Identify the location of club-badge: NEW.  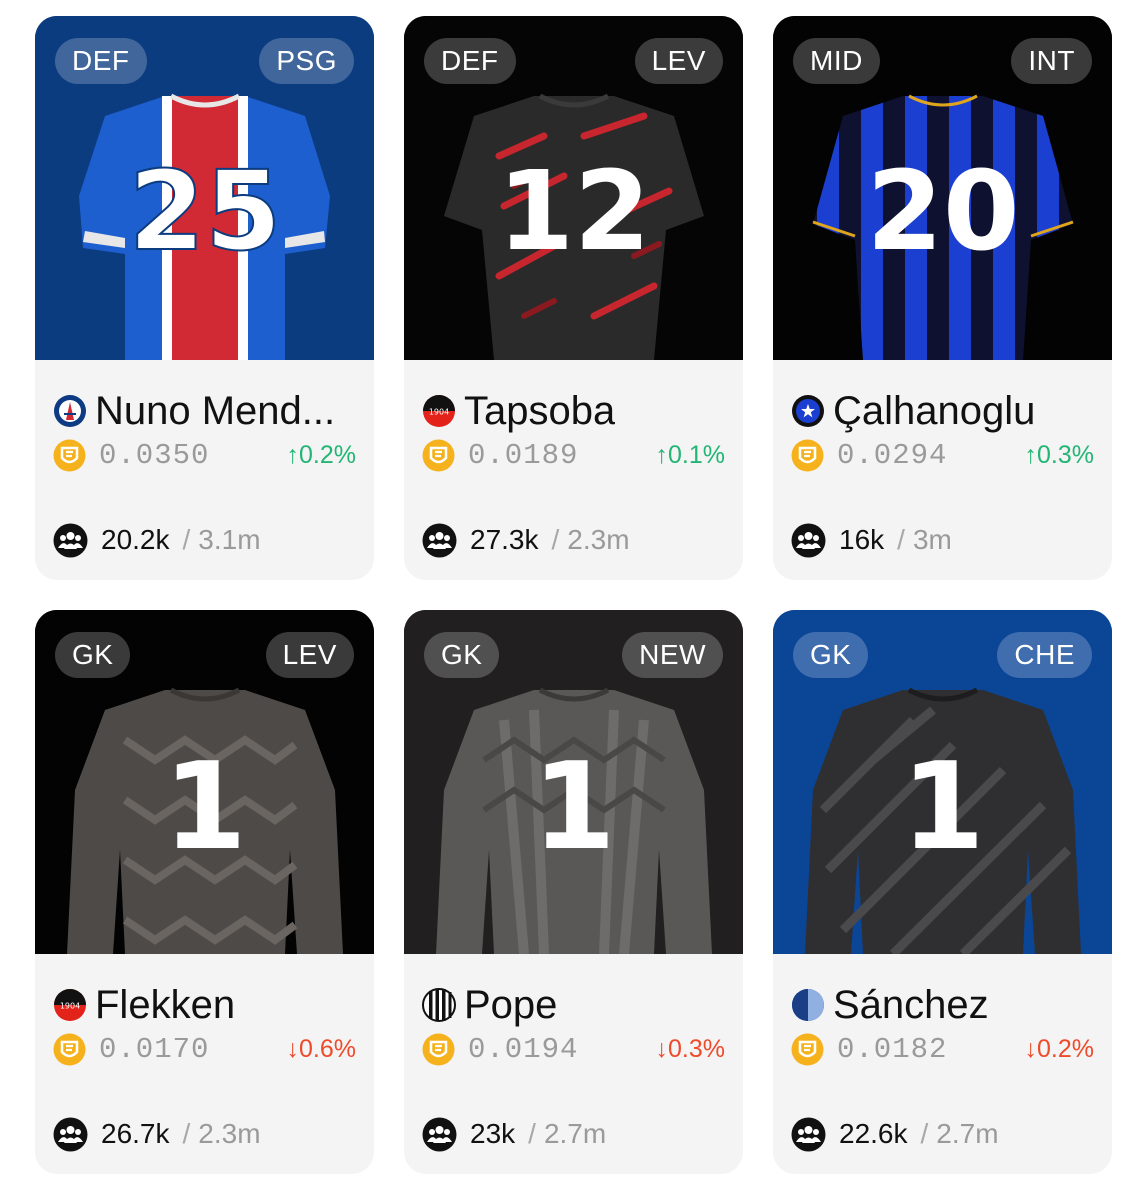
(672, 655).